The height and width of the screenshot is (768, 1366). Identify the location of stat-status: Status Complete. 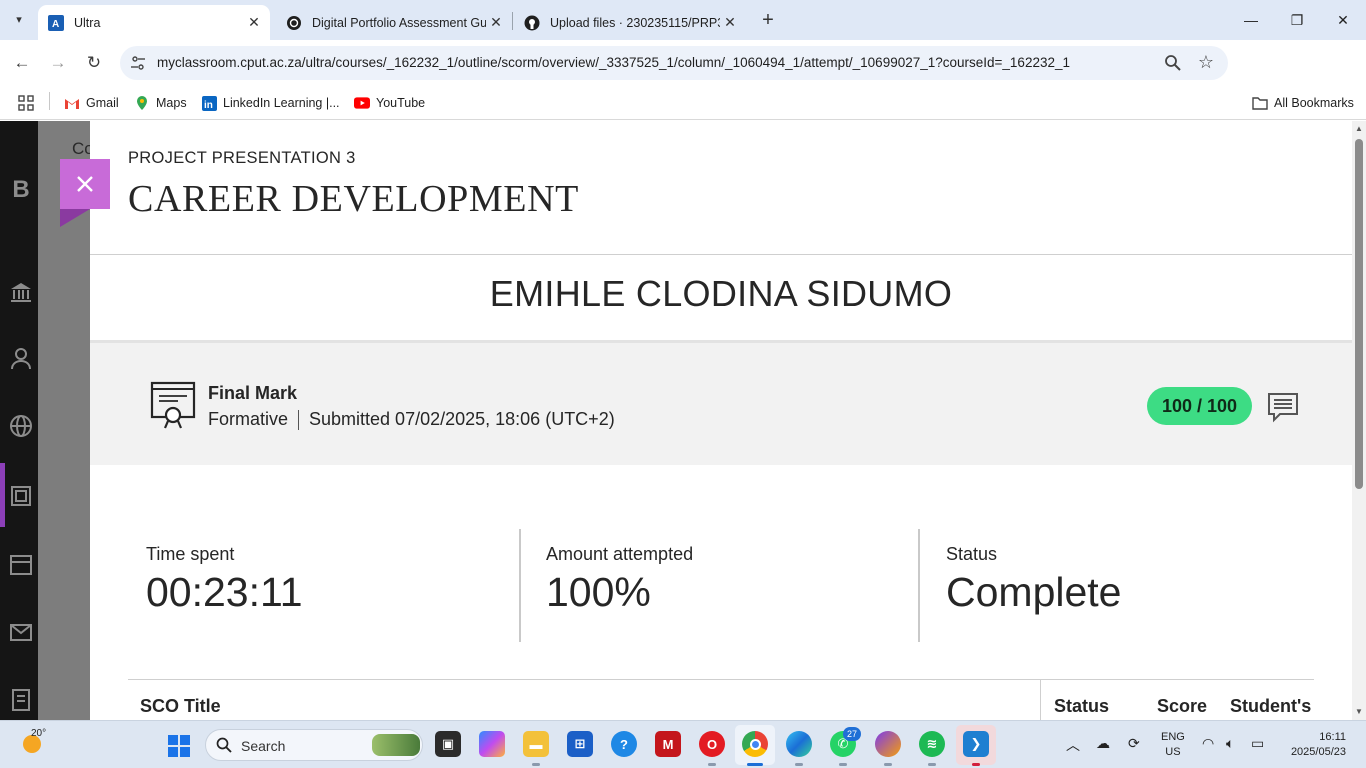
(1033, 580).